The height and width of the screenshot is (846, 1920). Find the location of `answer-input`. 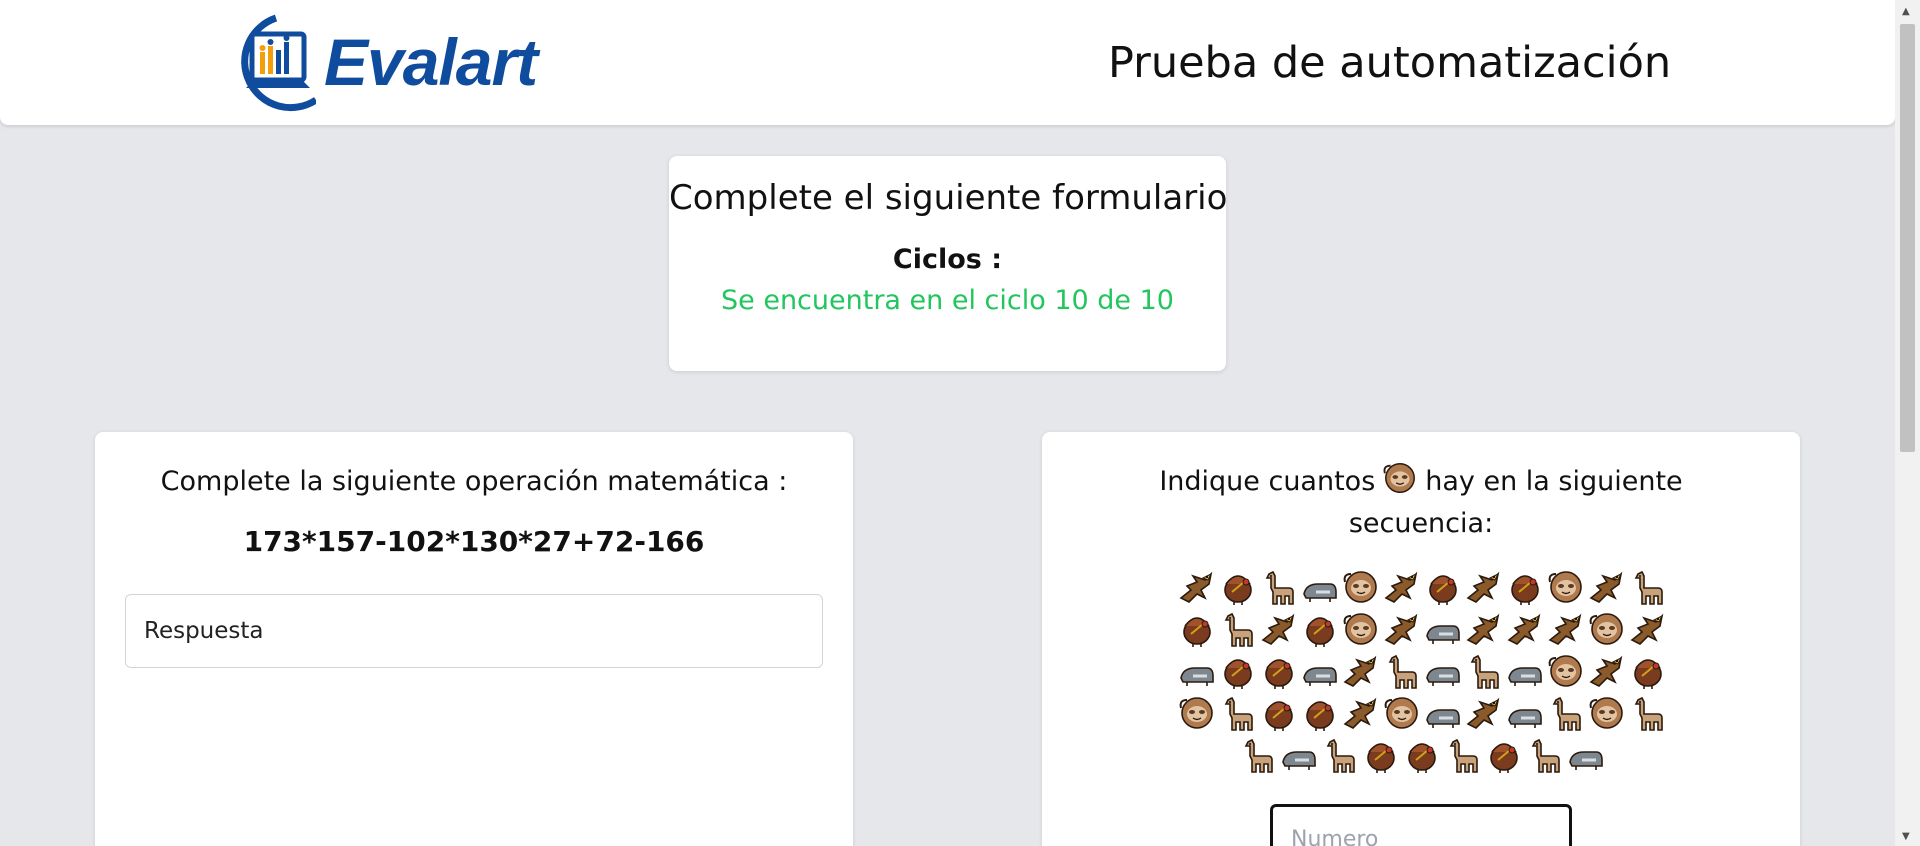

answer-input is located at coordinates (474, 631).